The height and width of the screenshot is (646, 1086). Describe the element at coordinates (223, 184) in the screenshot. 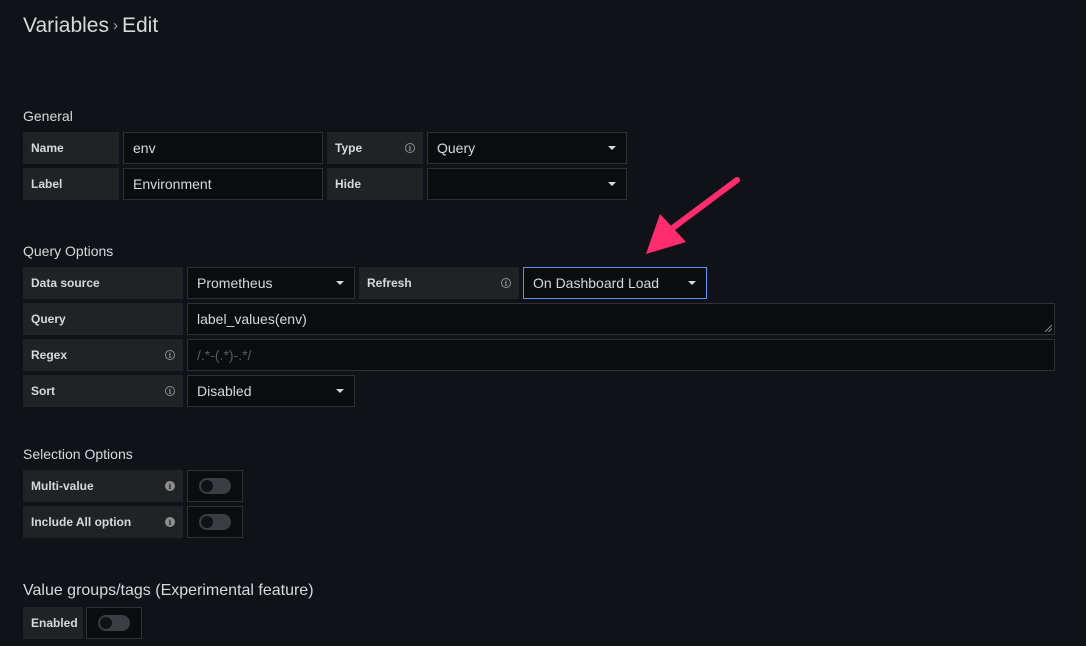

I see `label-input: Environment` at that location.